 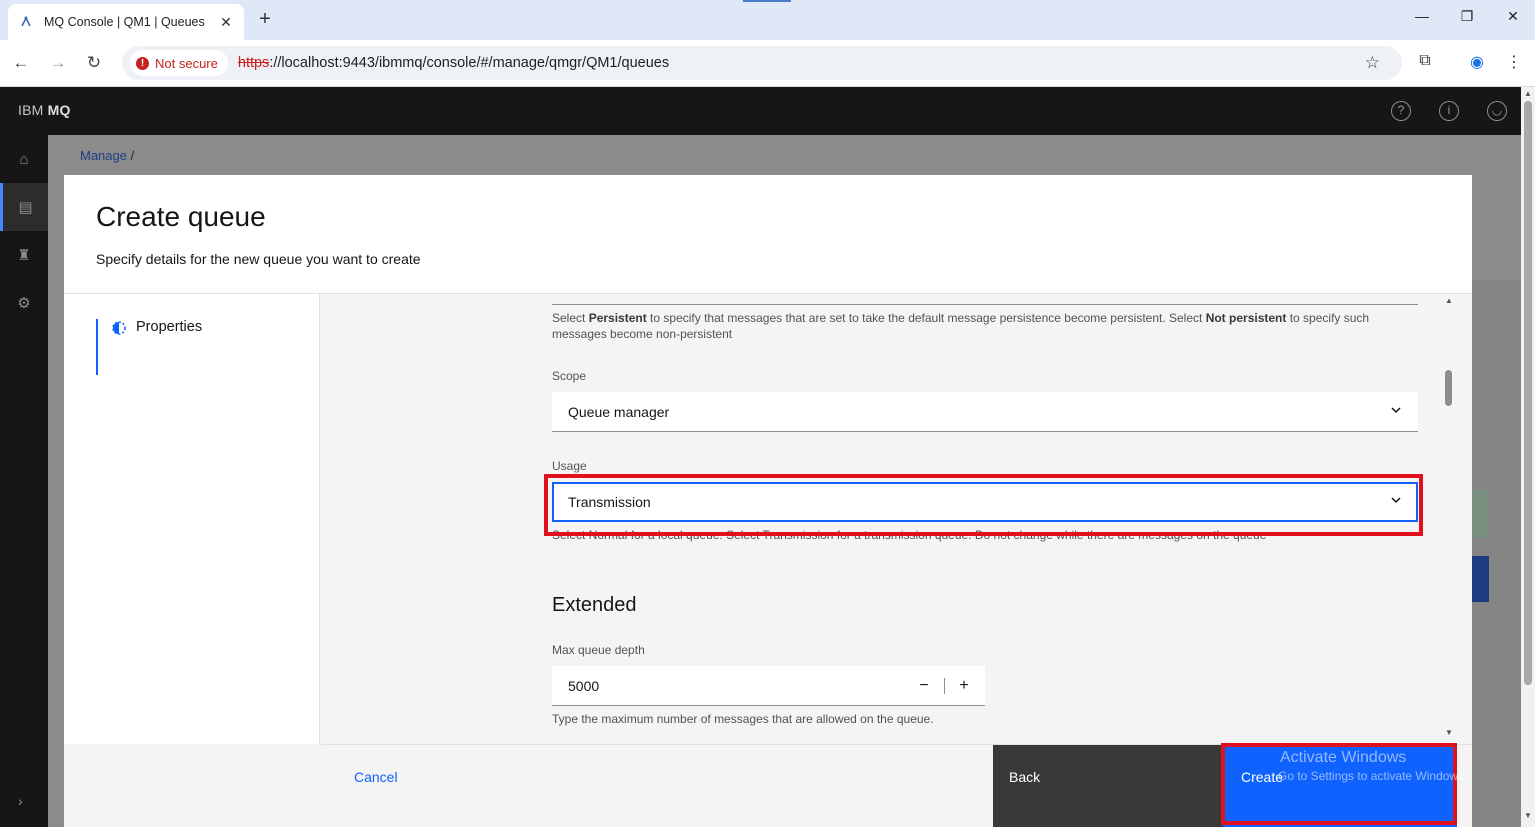 What do you see at coordinates (569, 466) in the screenshot?
I see `usage-label: Usage` at bounding box center [569, 466].